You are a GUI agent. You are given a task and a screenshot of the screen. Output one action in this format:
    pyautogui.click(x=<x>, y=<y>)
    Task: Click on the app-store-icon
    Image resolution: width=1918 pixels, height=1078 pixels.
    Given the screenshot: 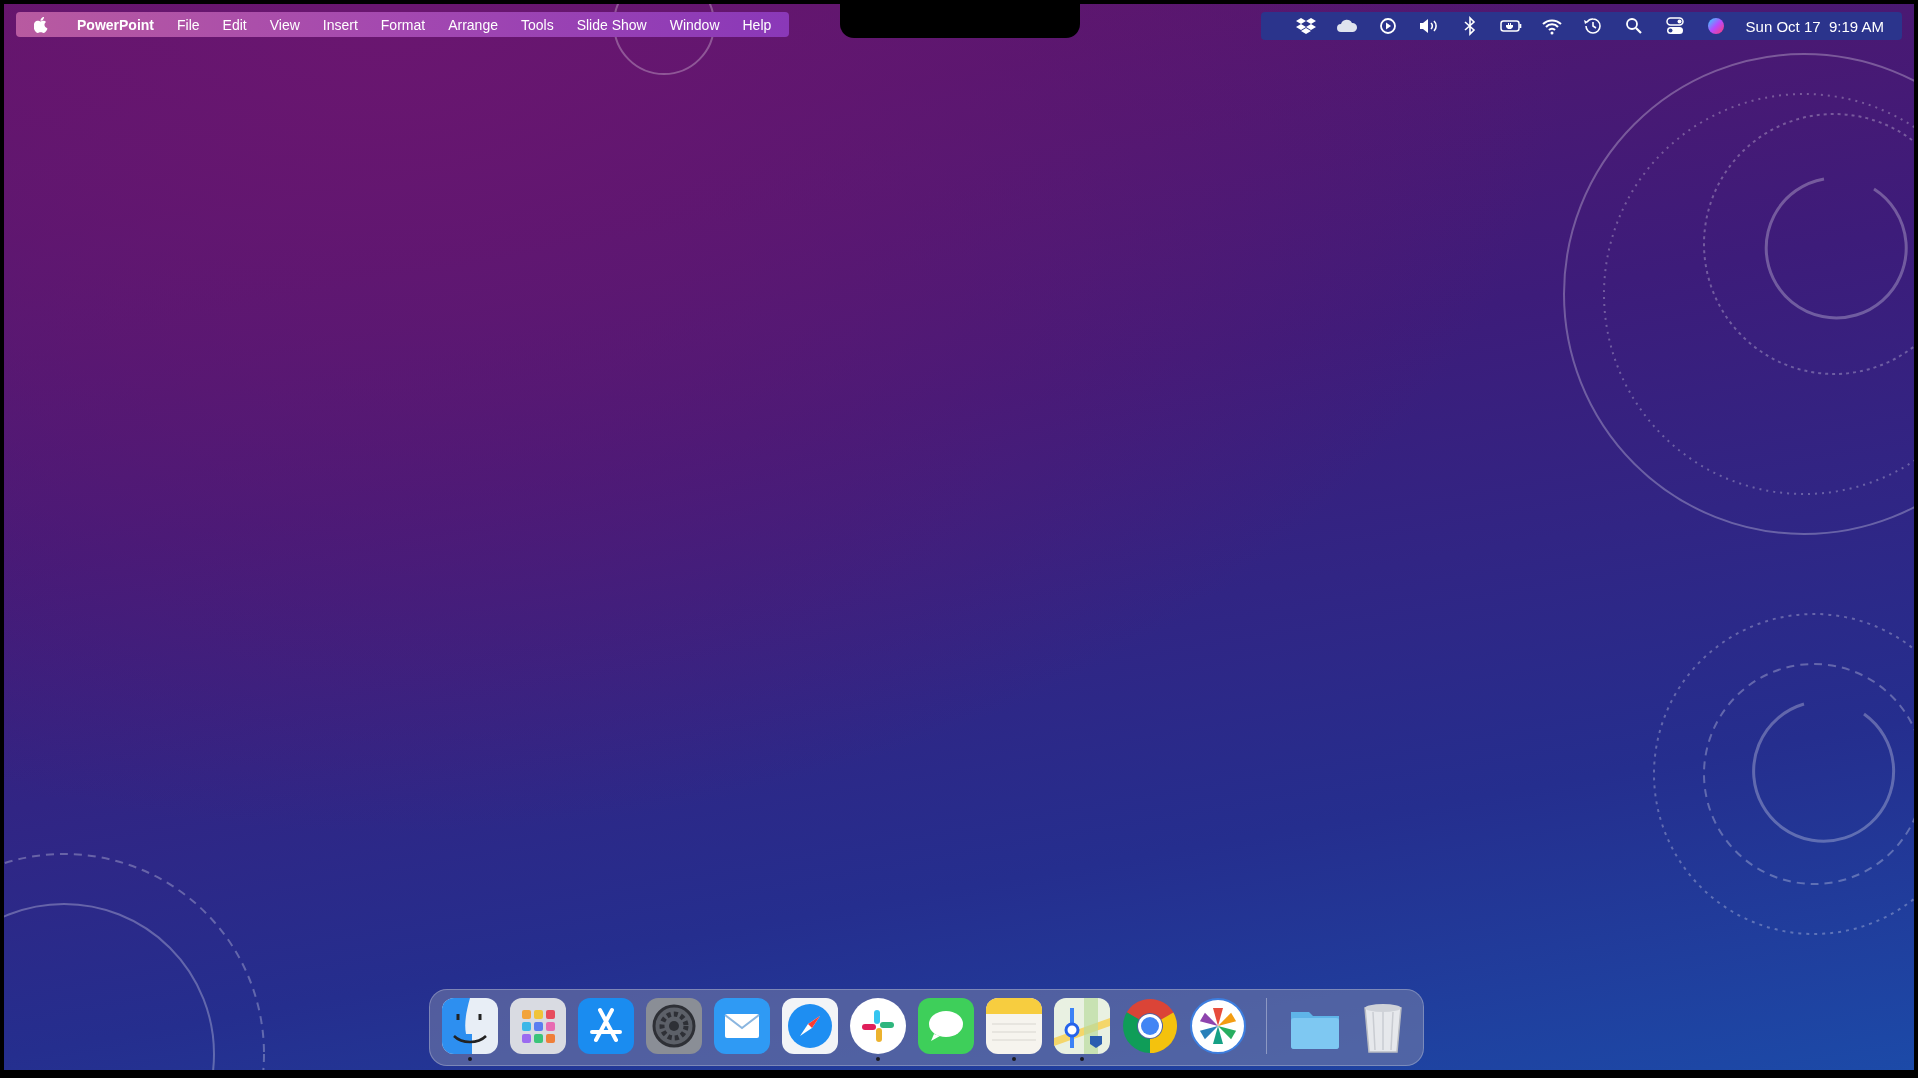 What is the action you would take?
    pyautogui.click(x=605, y=1026)
    